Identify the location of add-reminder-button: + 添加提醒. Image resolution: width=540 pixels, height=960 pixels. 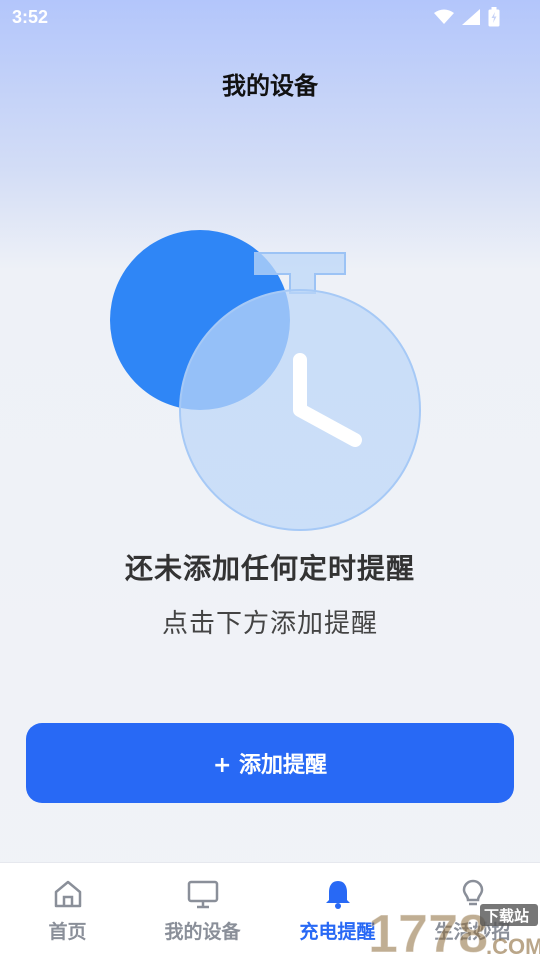
(270, 763).